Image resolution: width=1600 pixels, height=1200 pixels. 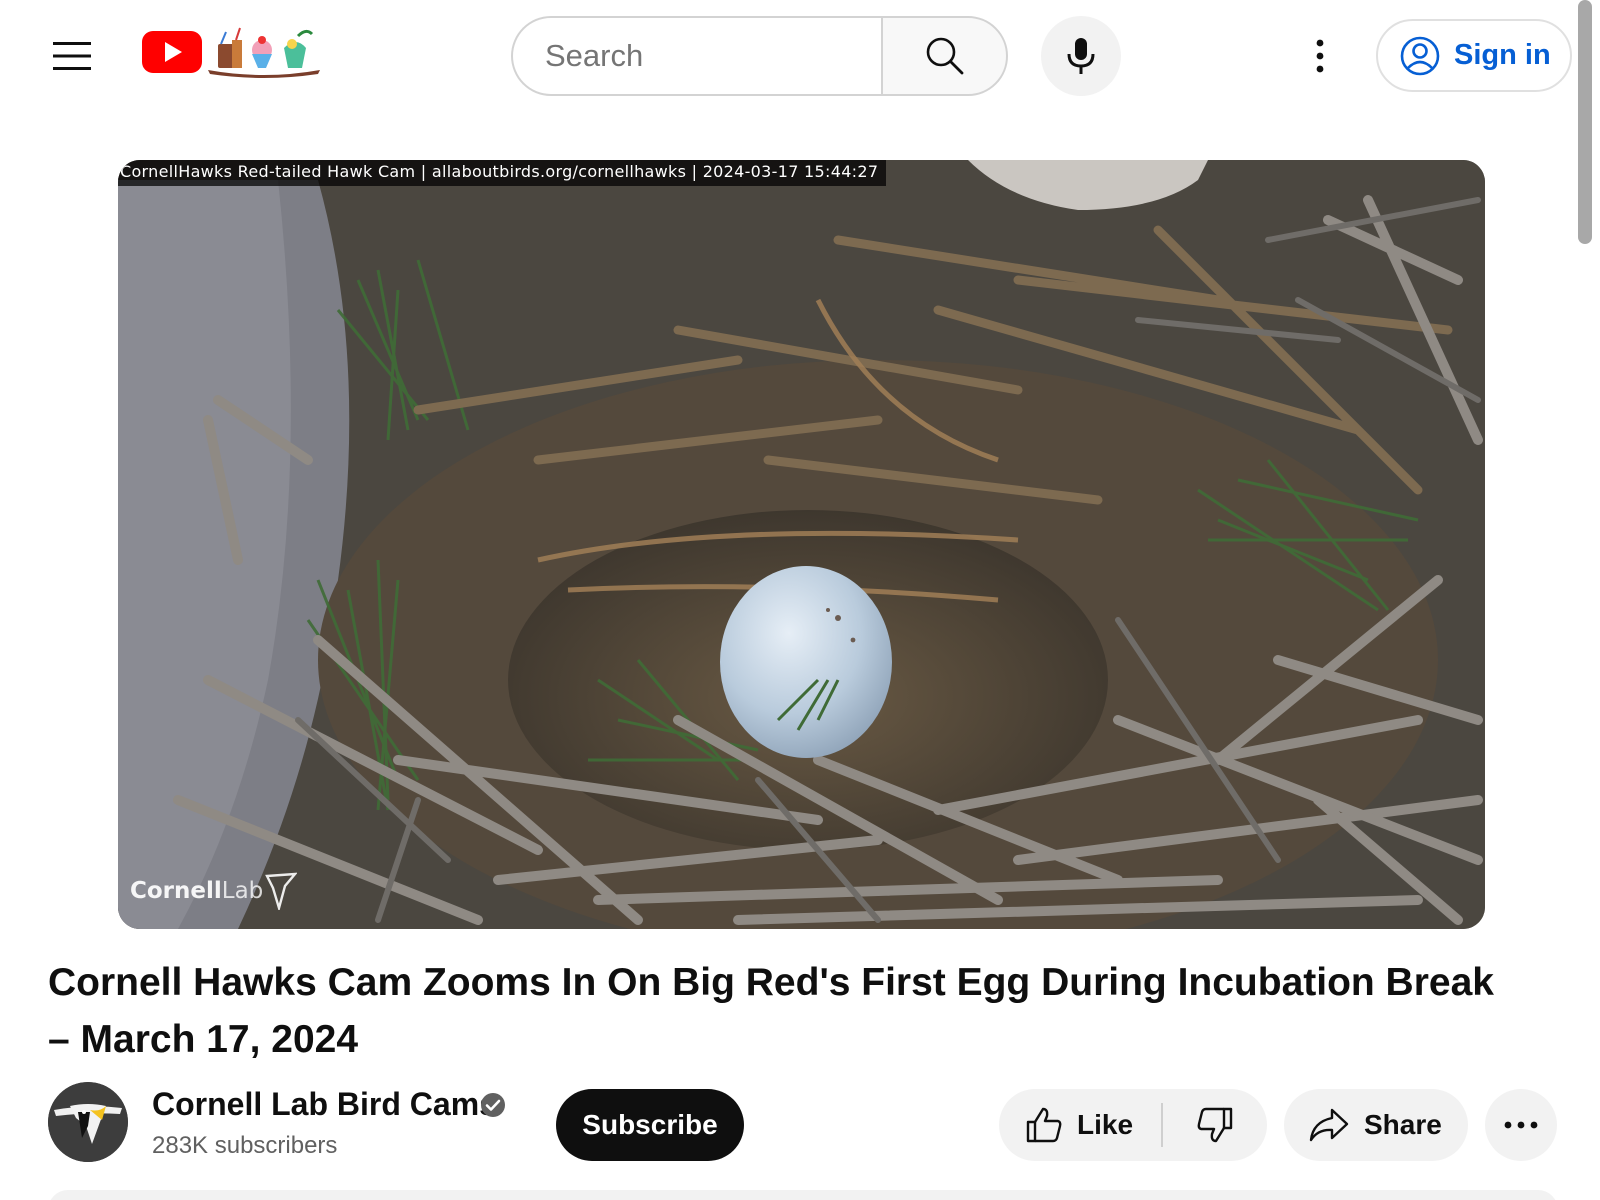 I want to click on hamburger-menu-icon, so click(x=72, y=56).